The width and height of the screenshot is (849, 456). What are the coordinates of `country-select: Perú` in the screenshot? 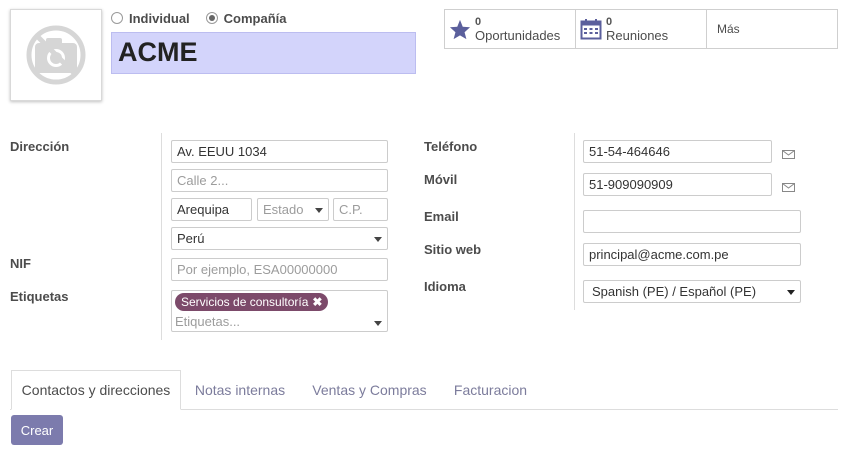 It's located at (279, 238).